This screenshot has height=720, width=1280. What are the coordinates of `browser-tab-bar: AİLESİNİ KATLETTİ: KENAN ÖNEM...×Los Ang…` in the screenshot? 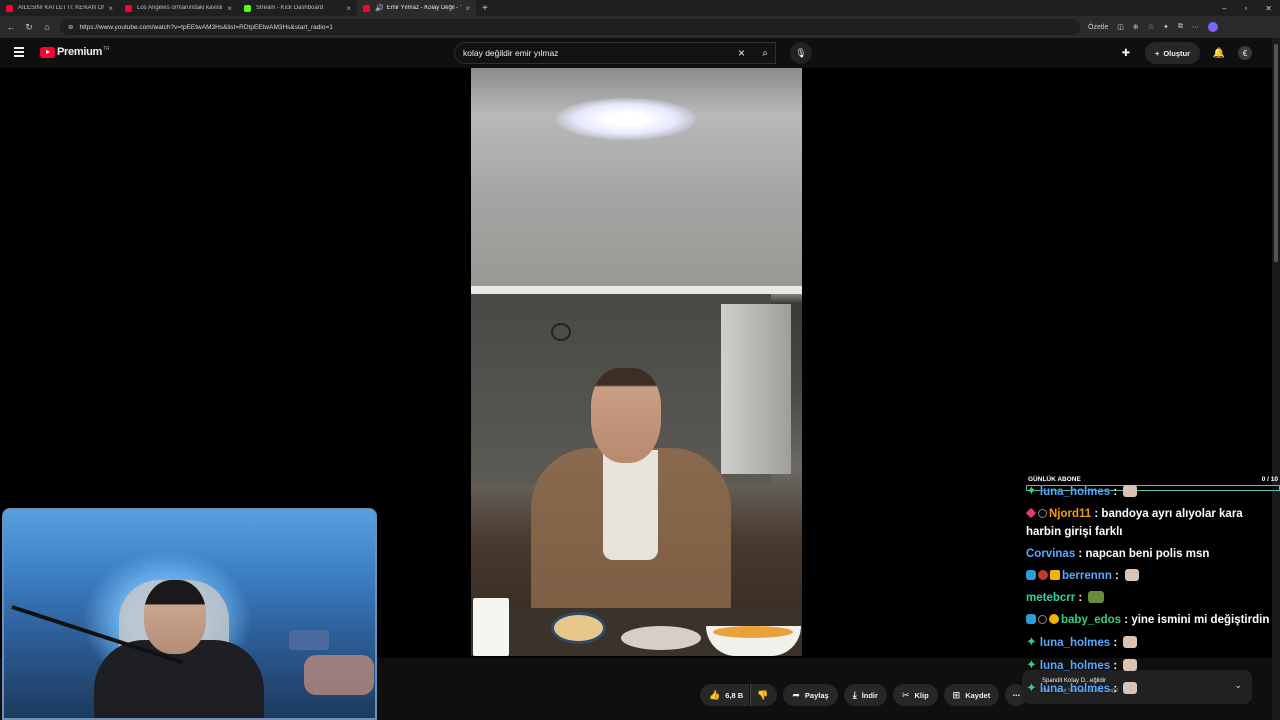 It's located at (640, 8).